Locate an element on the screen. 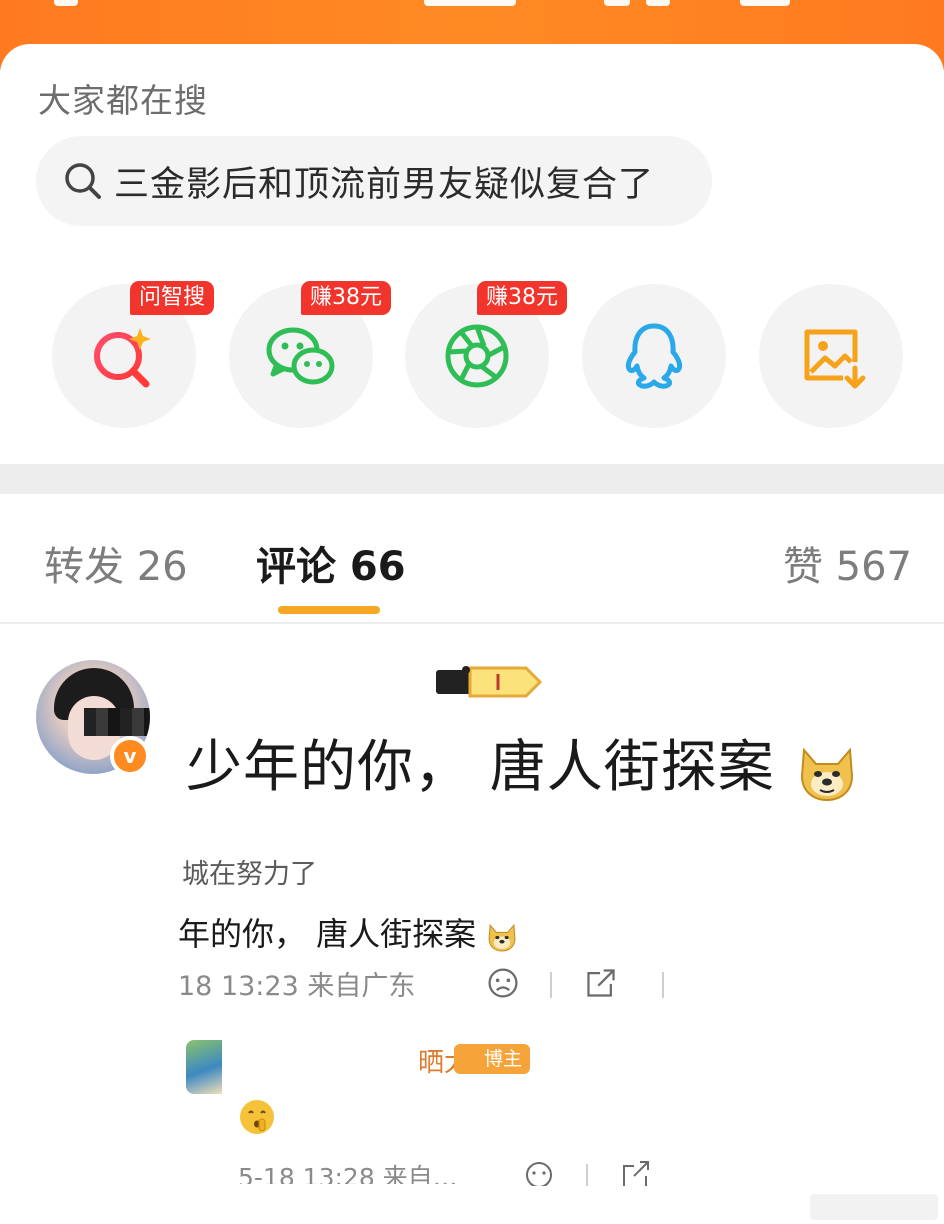 The height and width of the screenshot is (1224, 944). mosaic-censor is located at coordinates (117, 722).